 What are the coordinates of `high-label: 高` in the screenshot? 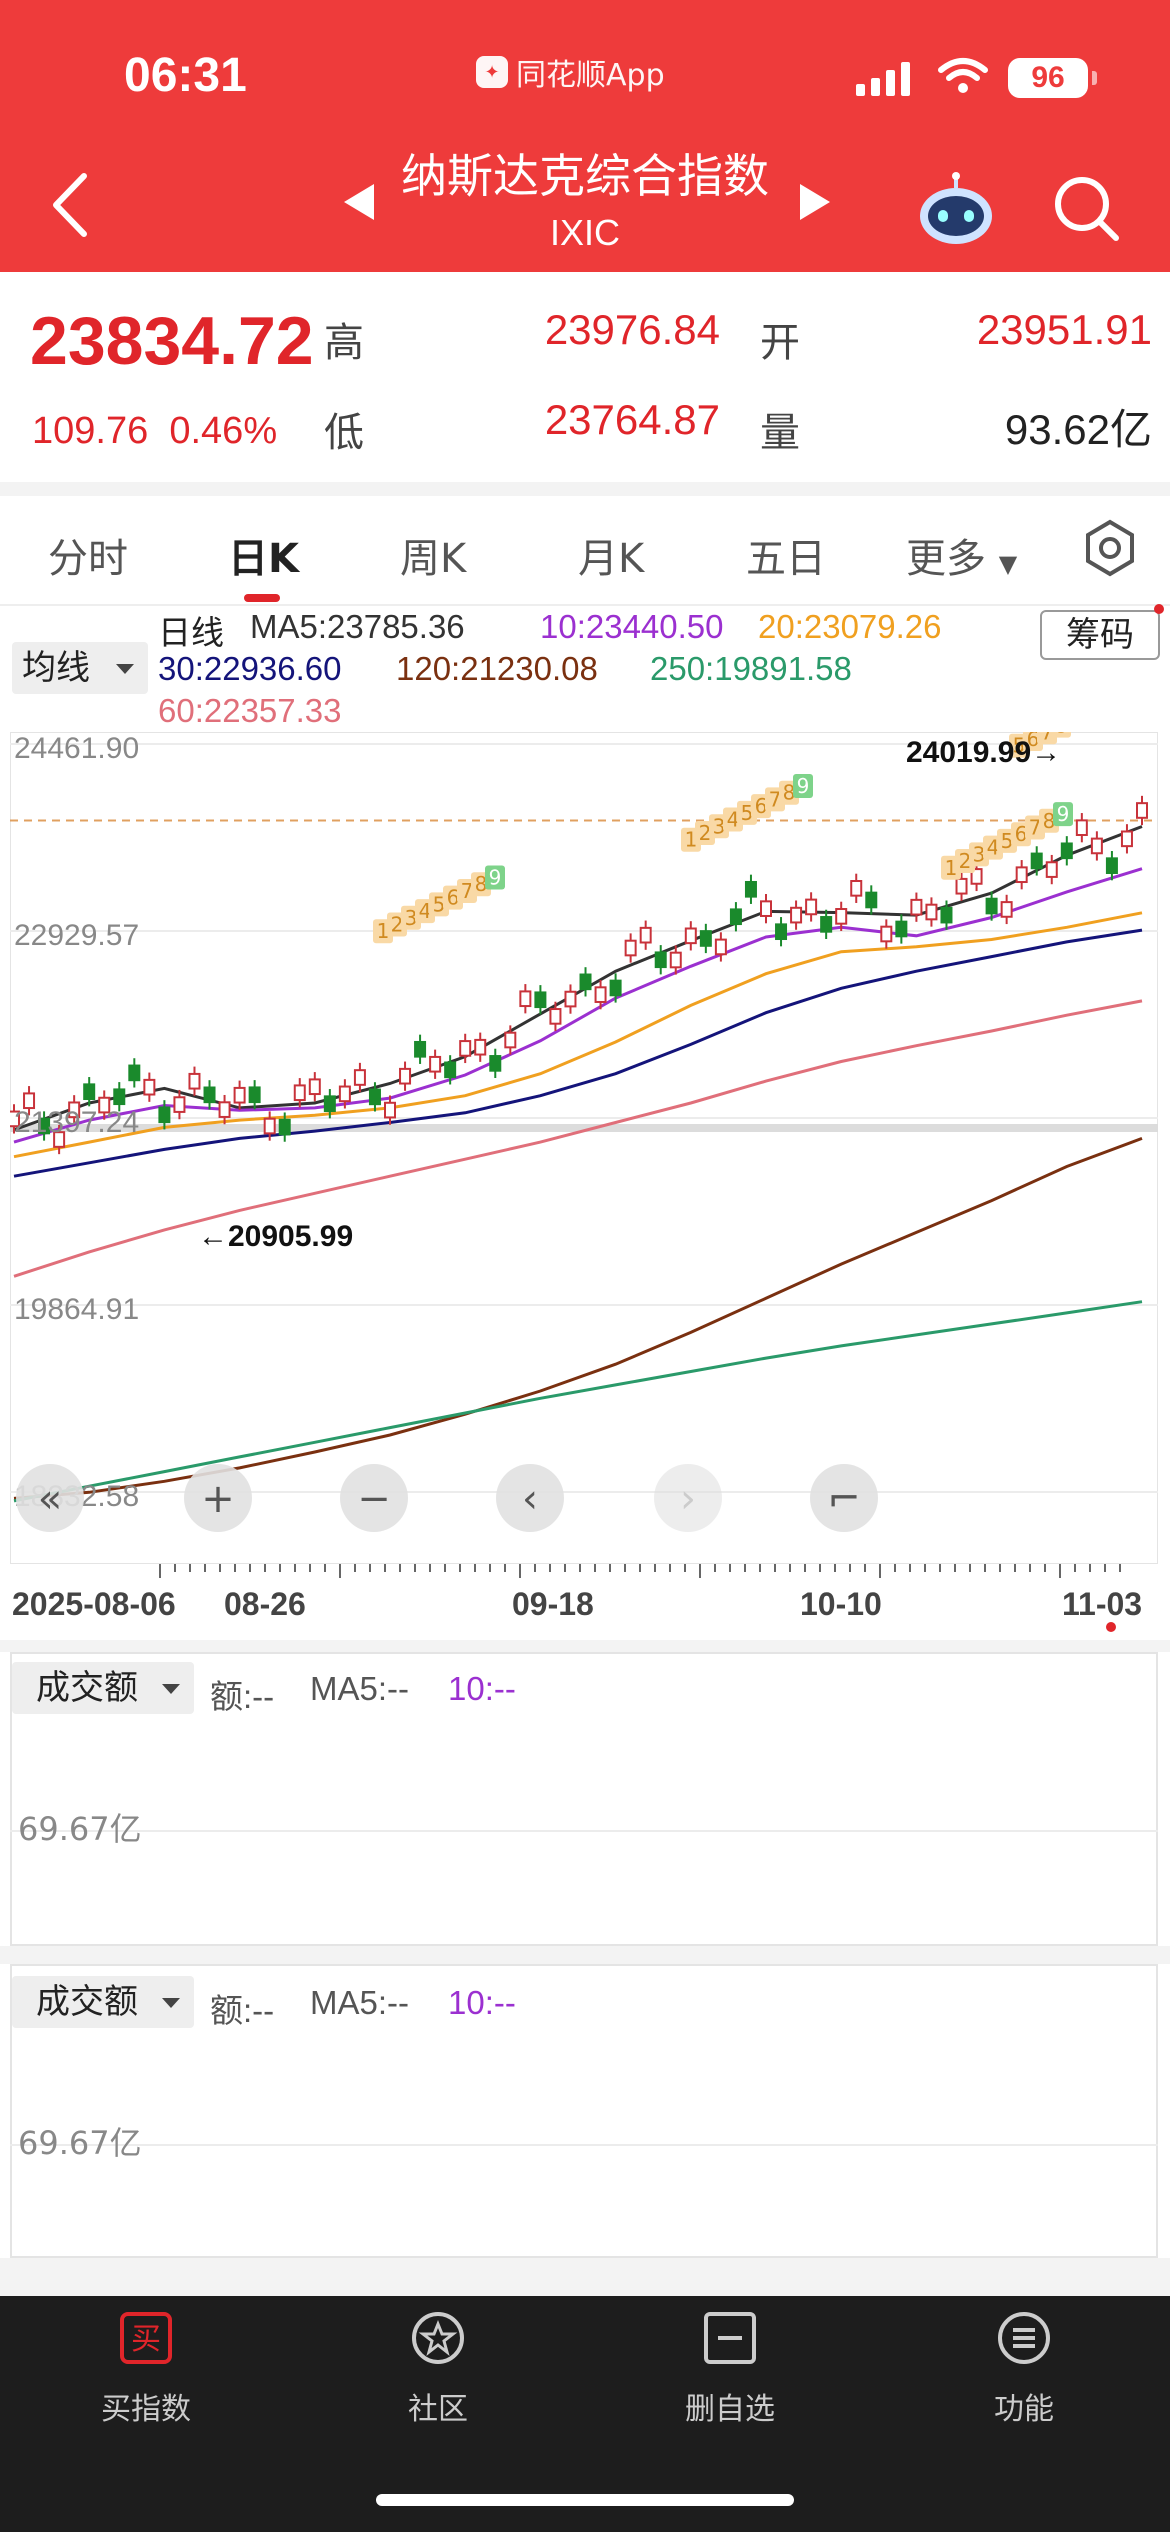 It's located at (344, 343).